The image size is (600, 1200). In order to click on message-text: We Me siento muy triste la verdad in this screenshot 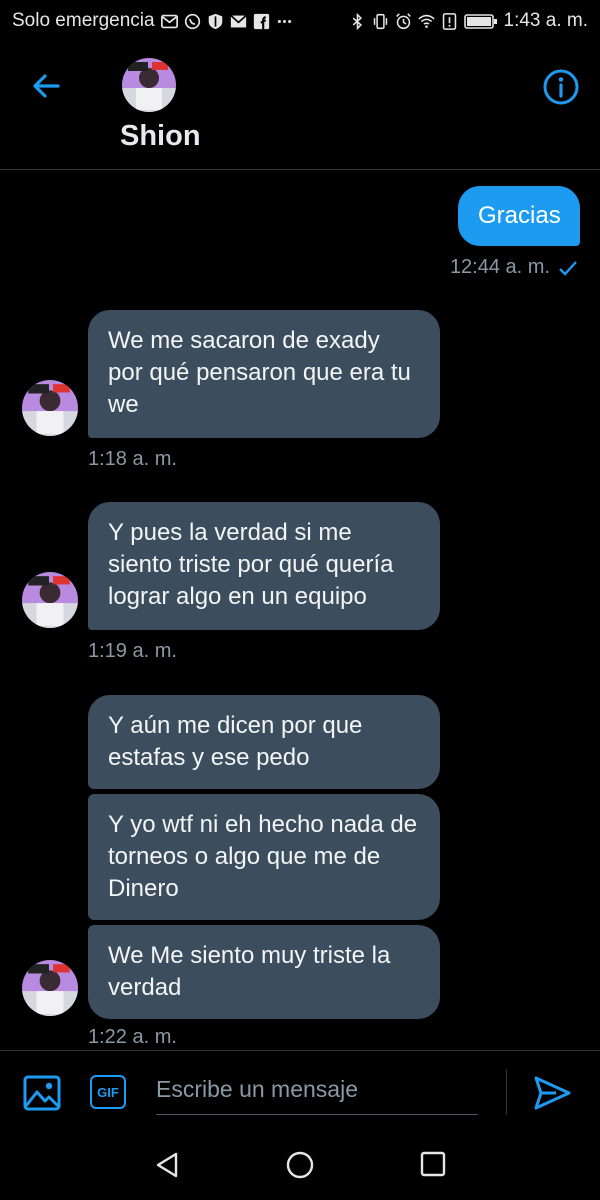, I will do `click(249, 971)`.